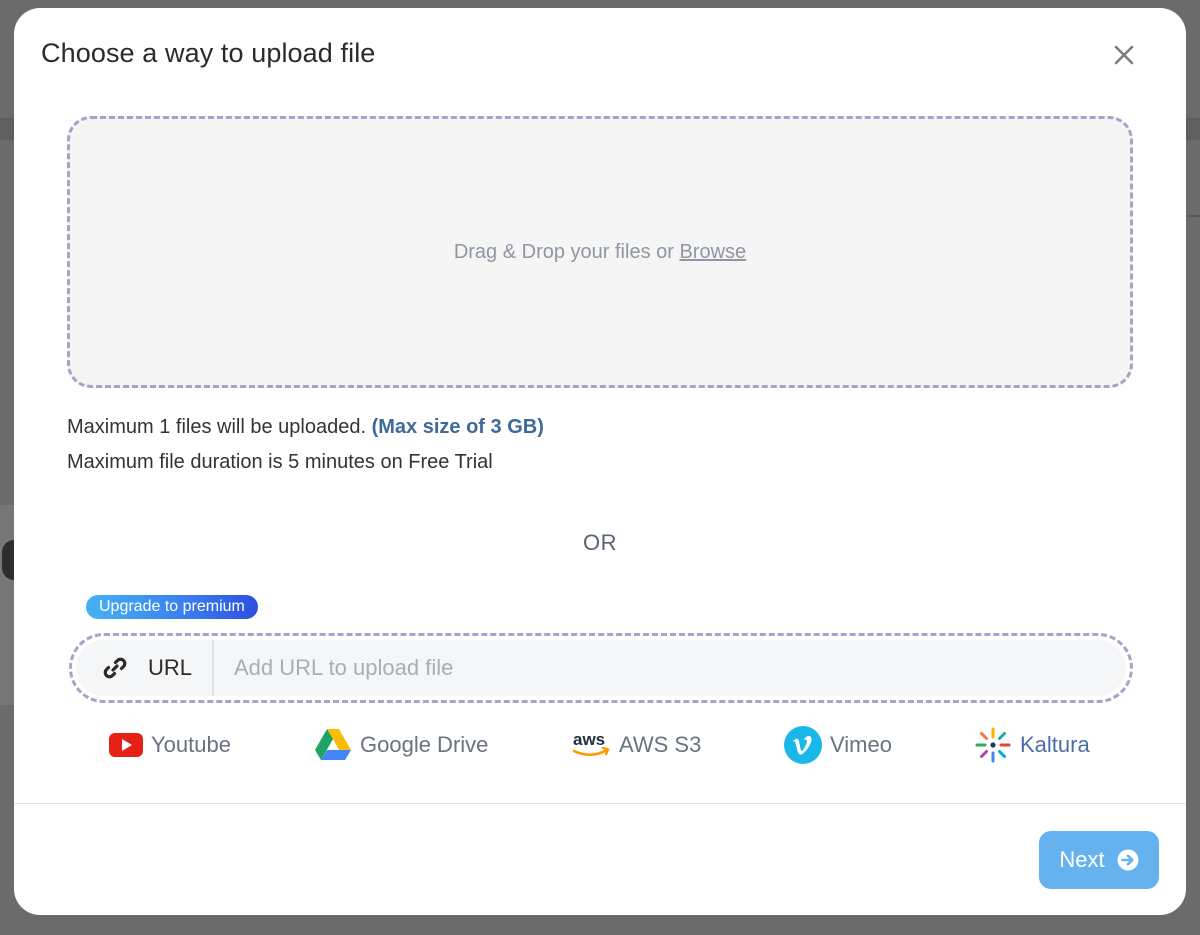  I want to click on background-card, so click(7, 605).